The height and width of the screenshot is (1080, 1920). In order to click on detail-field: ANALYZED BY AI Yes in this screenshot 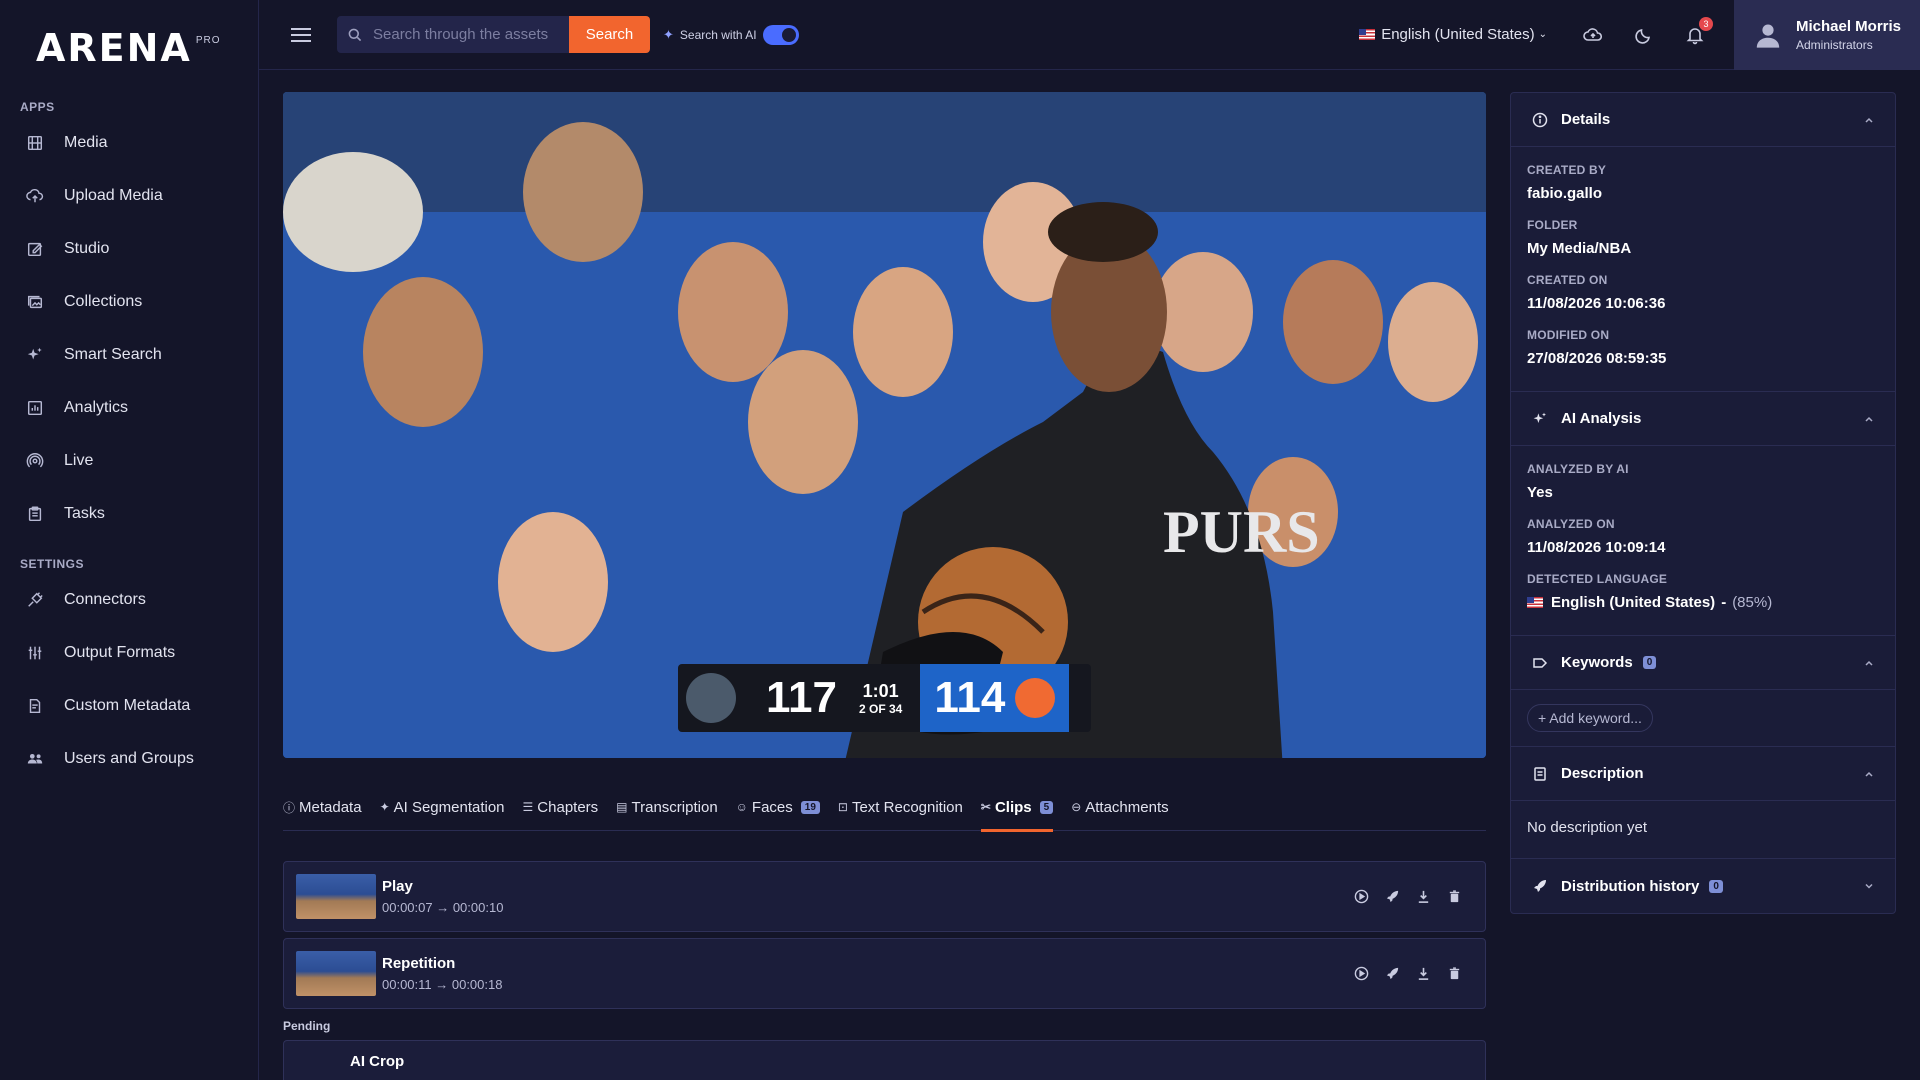, I will do `click(1703, 481)`.